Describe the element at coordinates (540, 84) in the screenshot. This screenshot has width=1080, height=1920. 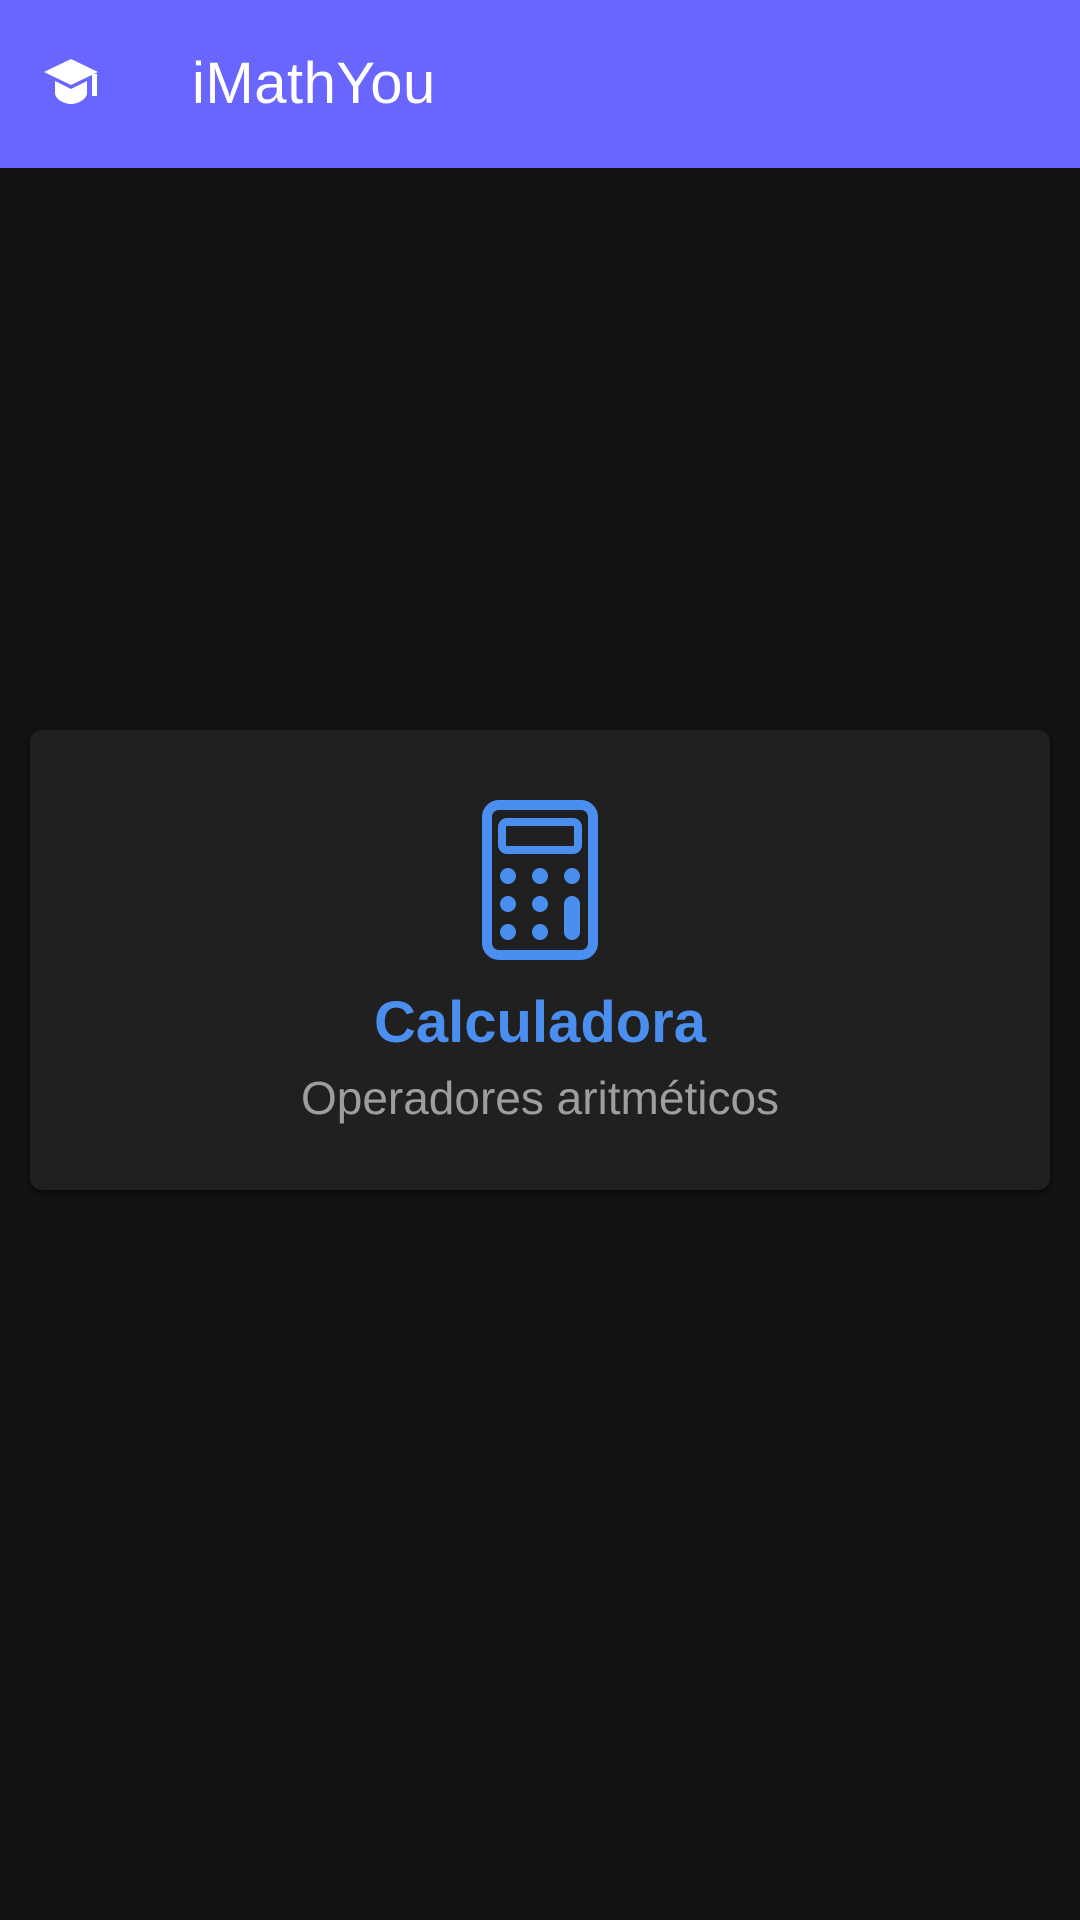
I see `app-bar: iMathYou` at that location.